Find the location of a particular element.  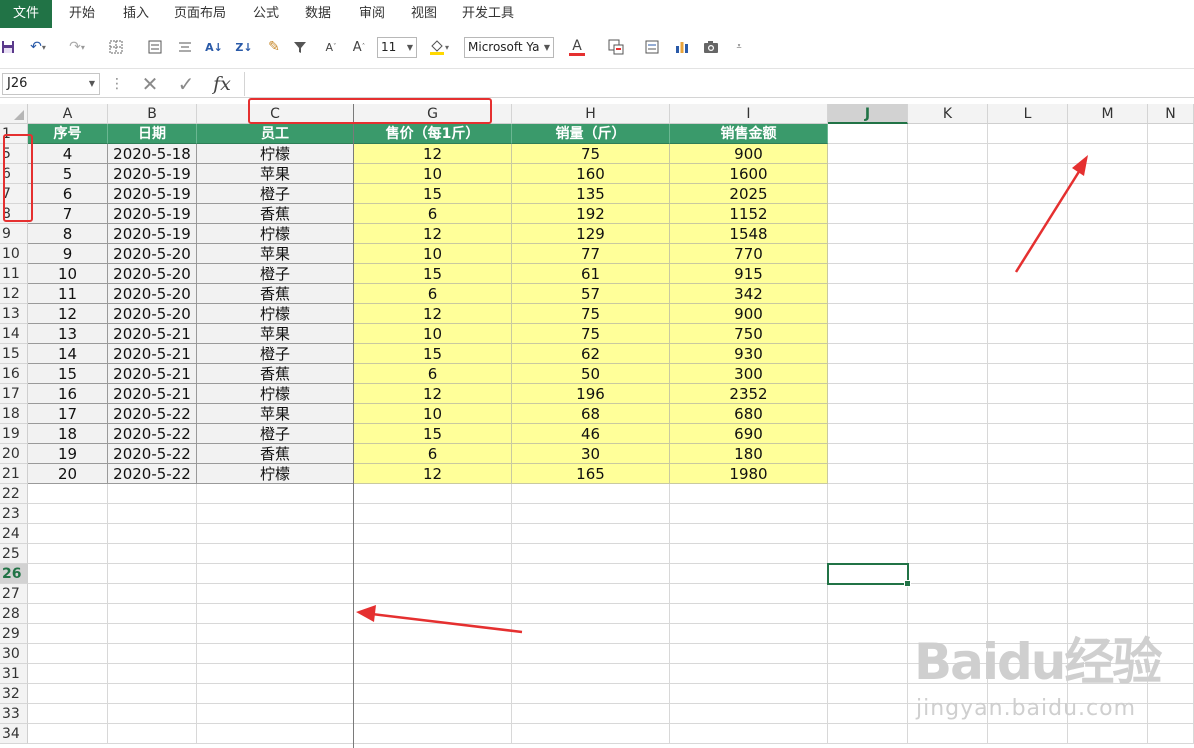

conditional-format-icon is located at coordinates (616, 47).